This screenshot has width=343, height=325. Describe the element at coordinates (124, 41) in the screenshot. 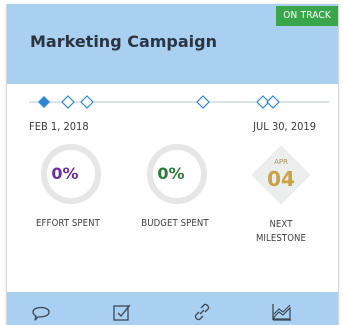

I see `card-title: Marketing Campaign` at that location.